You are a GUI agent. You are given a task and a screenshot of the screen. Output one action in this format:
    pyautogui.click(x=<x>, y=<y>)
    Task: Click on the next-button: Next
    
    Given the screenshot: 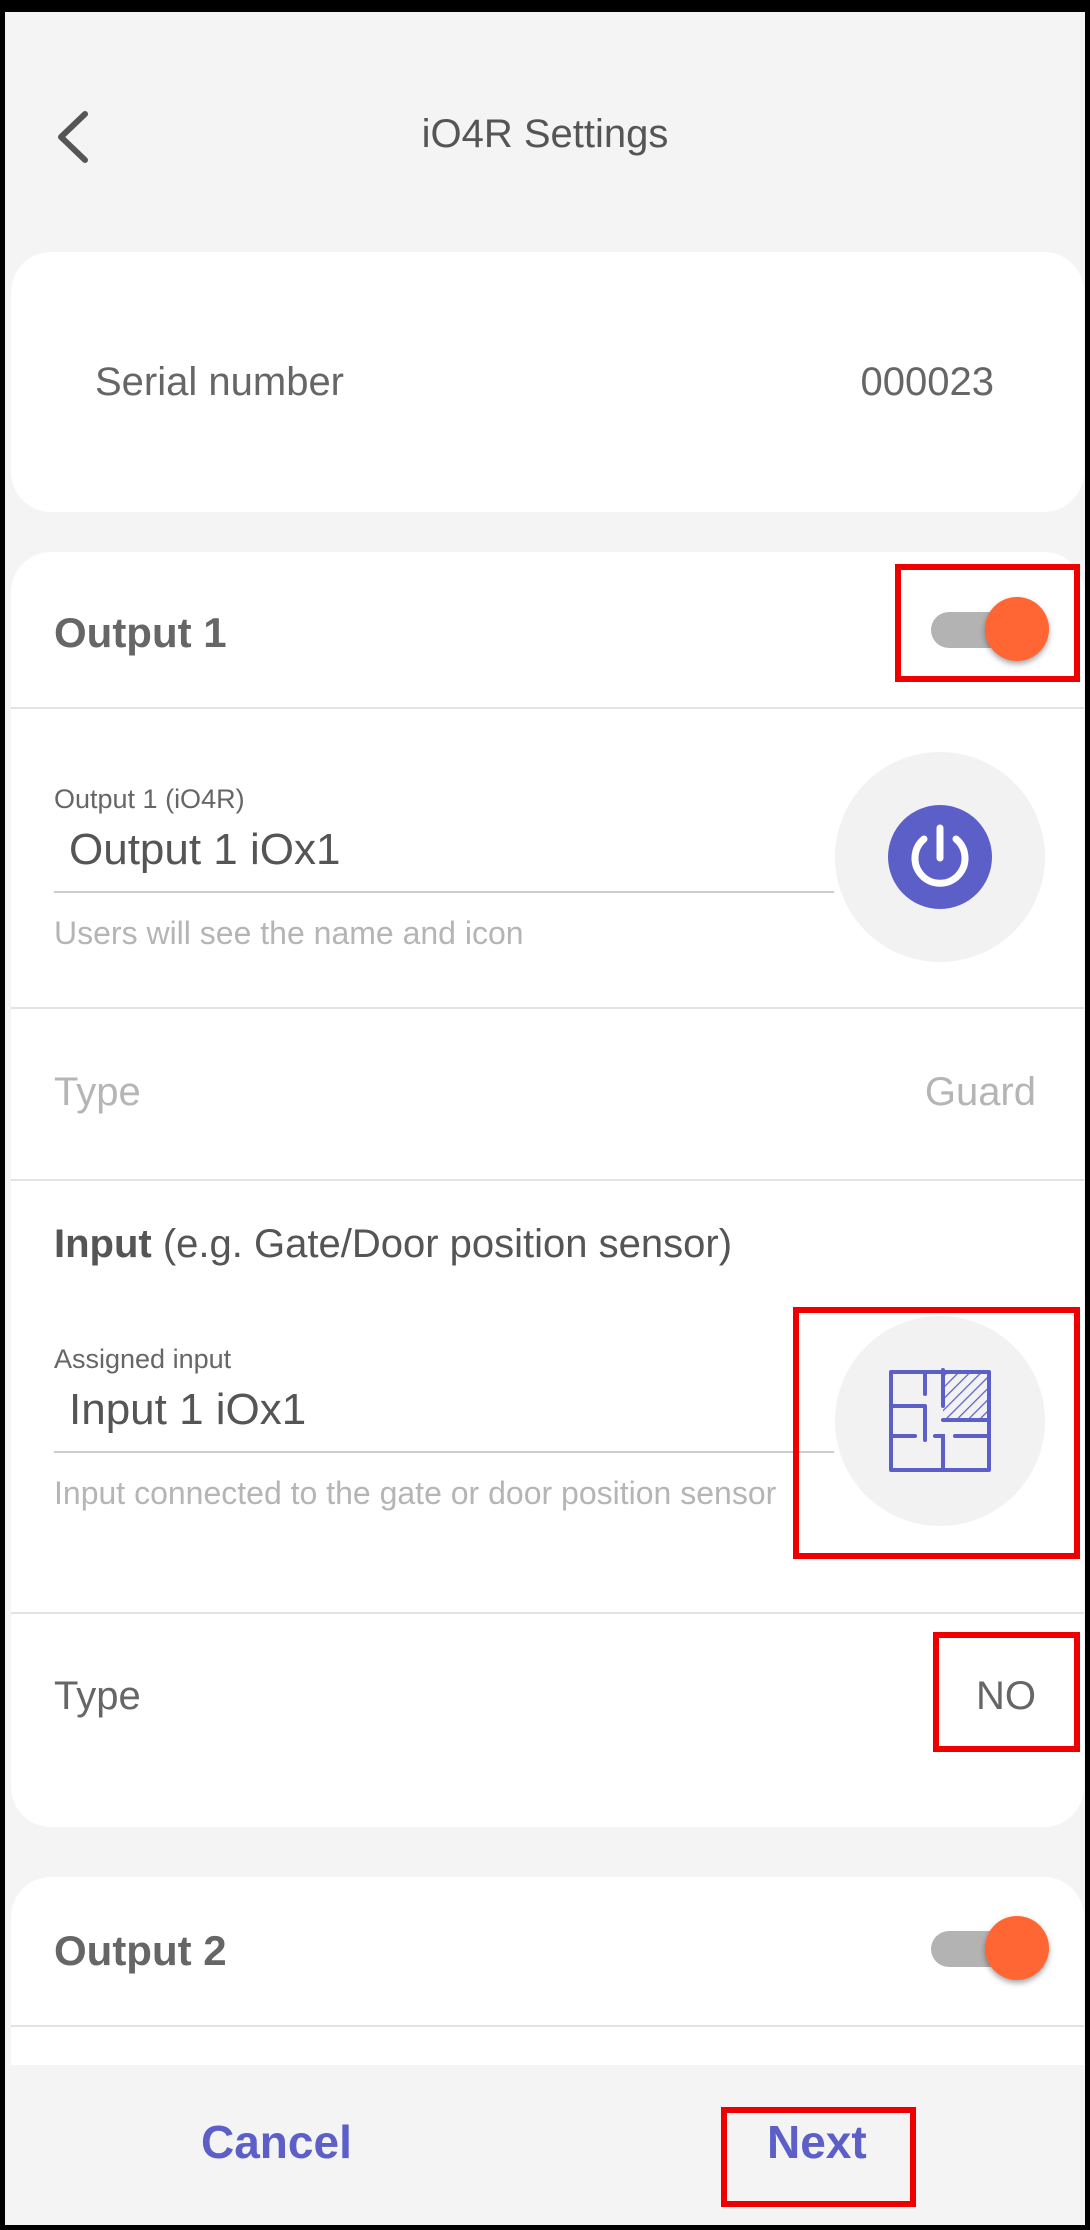 What is the action you would take?
    pyautogui.click(x=817, y=2142)
    